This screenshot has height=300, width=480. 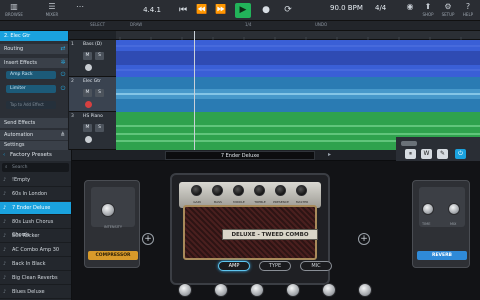 I want to click on song-position: 4.4.1, so click(x=152, y=10).